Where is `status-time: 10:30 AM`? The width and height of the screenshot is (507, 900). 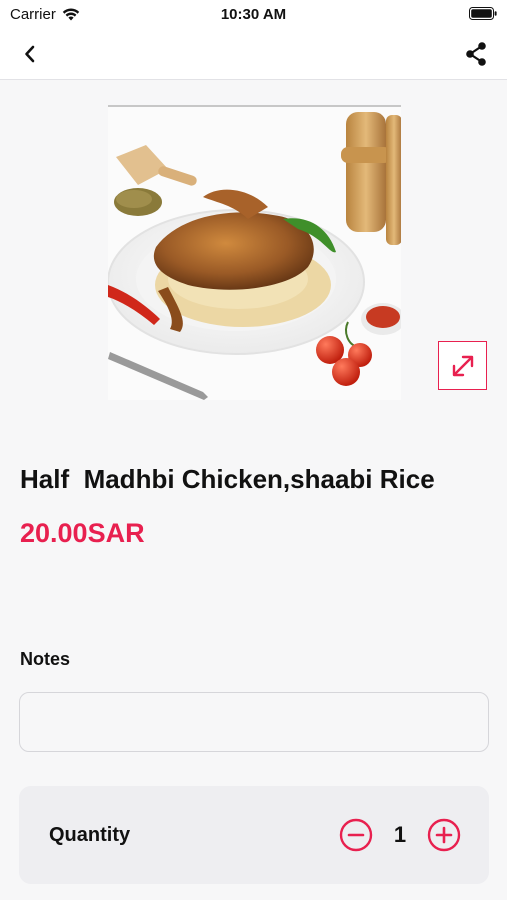
status-time: 10:30 AM is located at coordinates (253, 14).